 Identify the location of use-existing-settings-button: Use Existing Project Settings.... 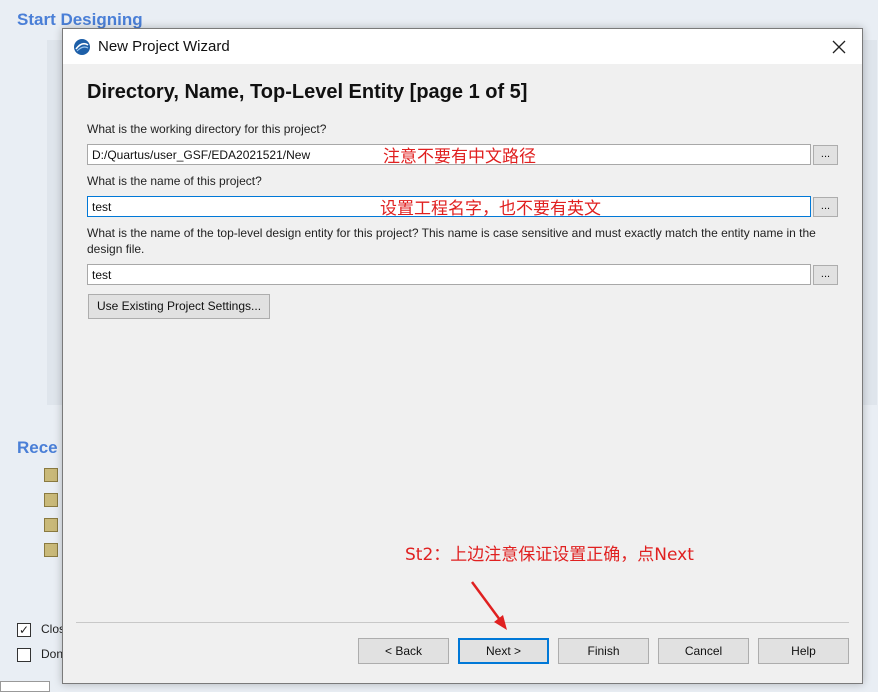
(179, 306).